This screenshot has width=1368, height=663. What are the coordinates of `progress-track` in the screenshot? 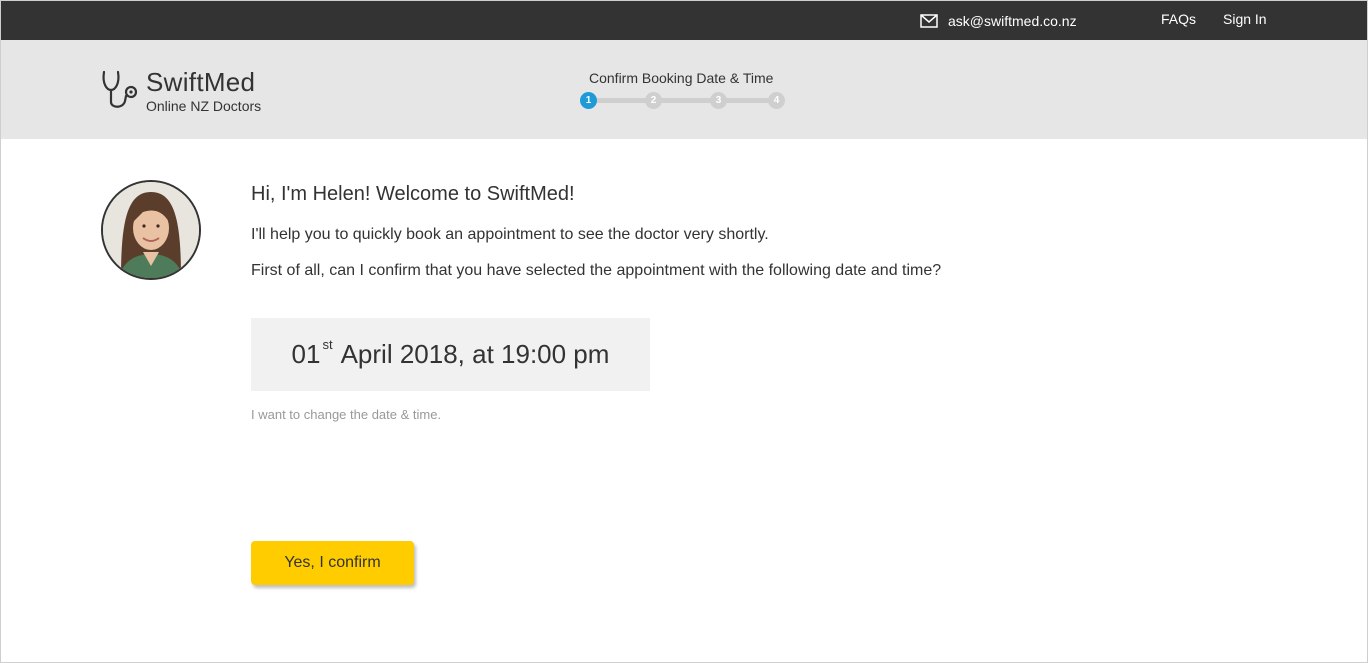 It's located at (684, 100).